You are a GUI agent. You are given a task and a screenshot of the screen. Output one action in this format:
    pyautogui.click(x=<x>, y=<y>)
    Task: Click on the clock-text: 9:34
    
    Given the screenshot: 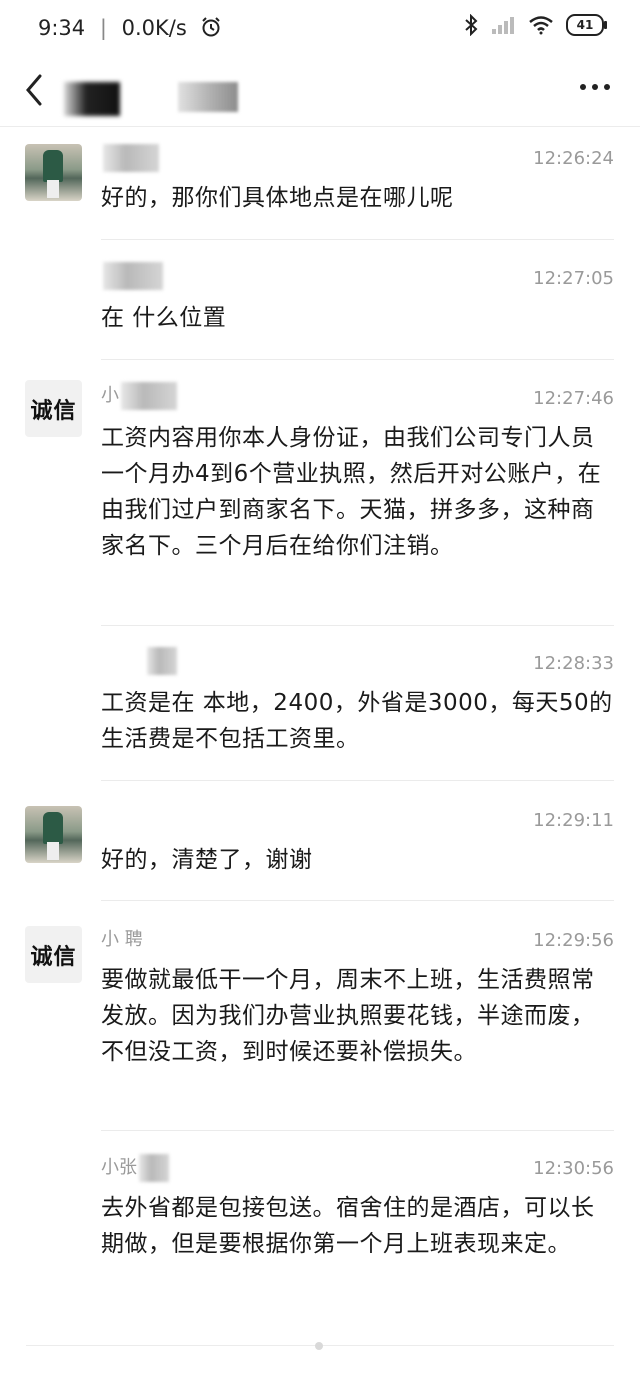 What is the action you would take?
    pyautogui.click(x=62, y=28)
    